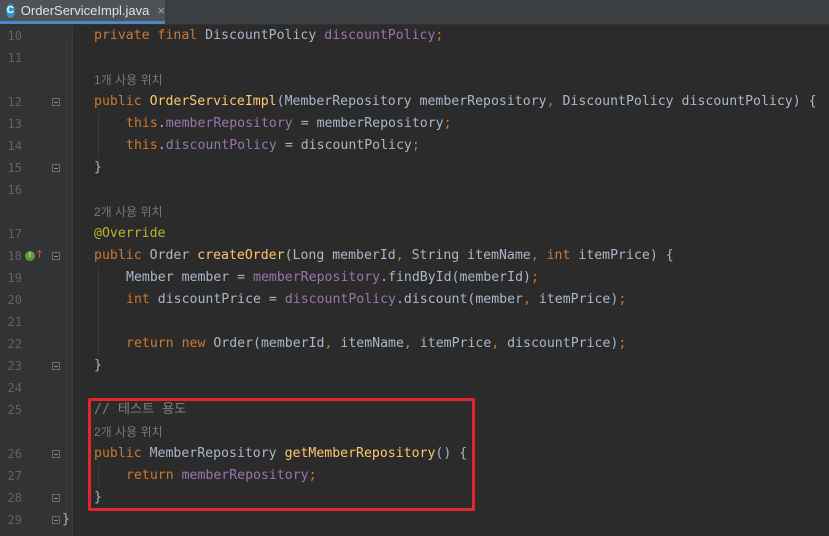 The height and width of the screenshot is (536, 829). Describe the element at coordinates (14, 344) in the screenshot. I see `line-number: 22` at that location.